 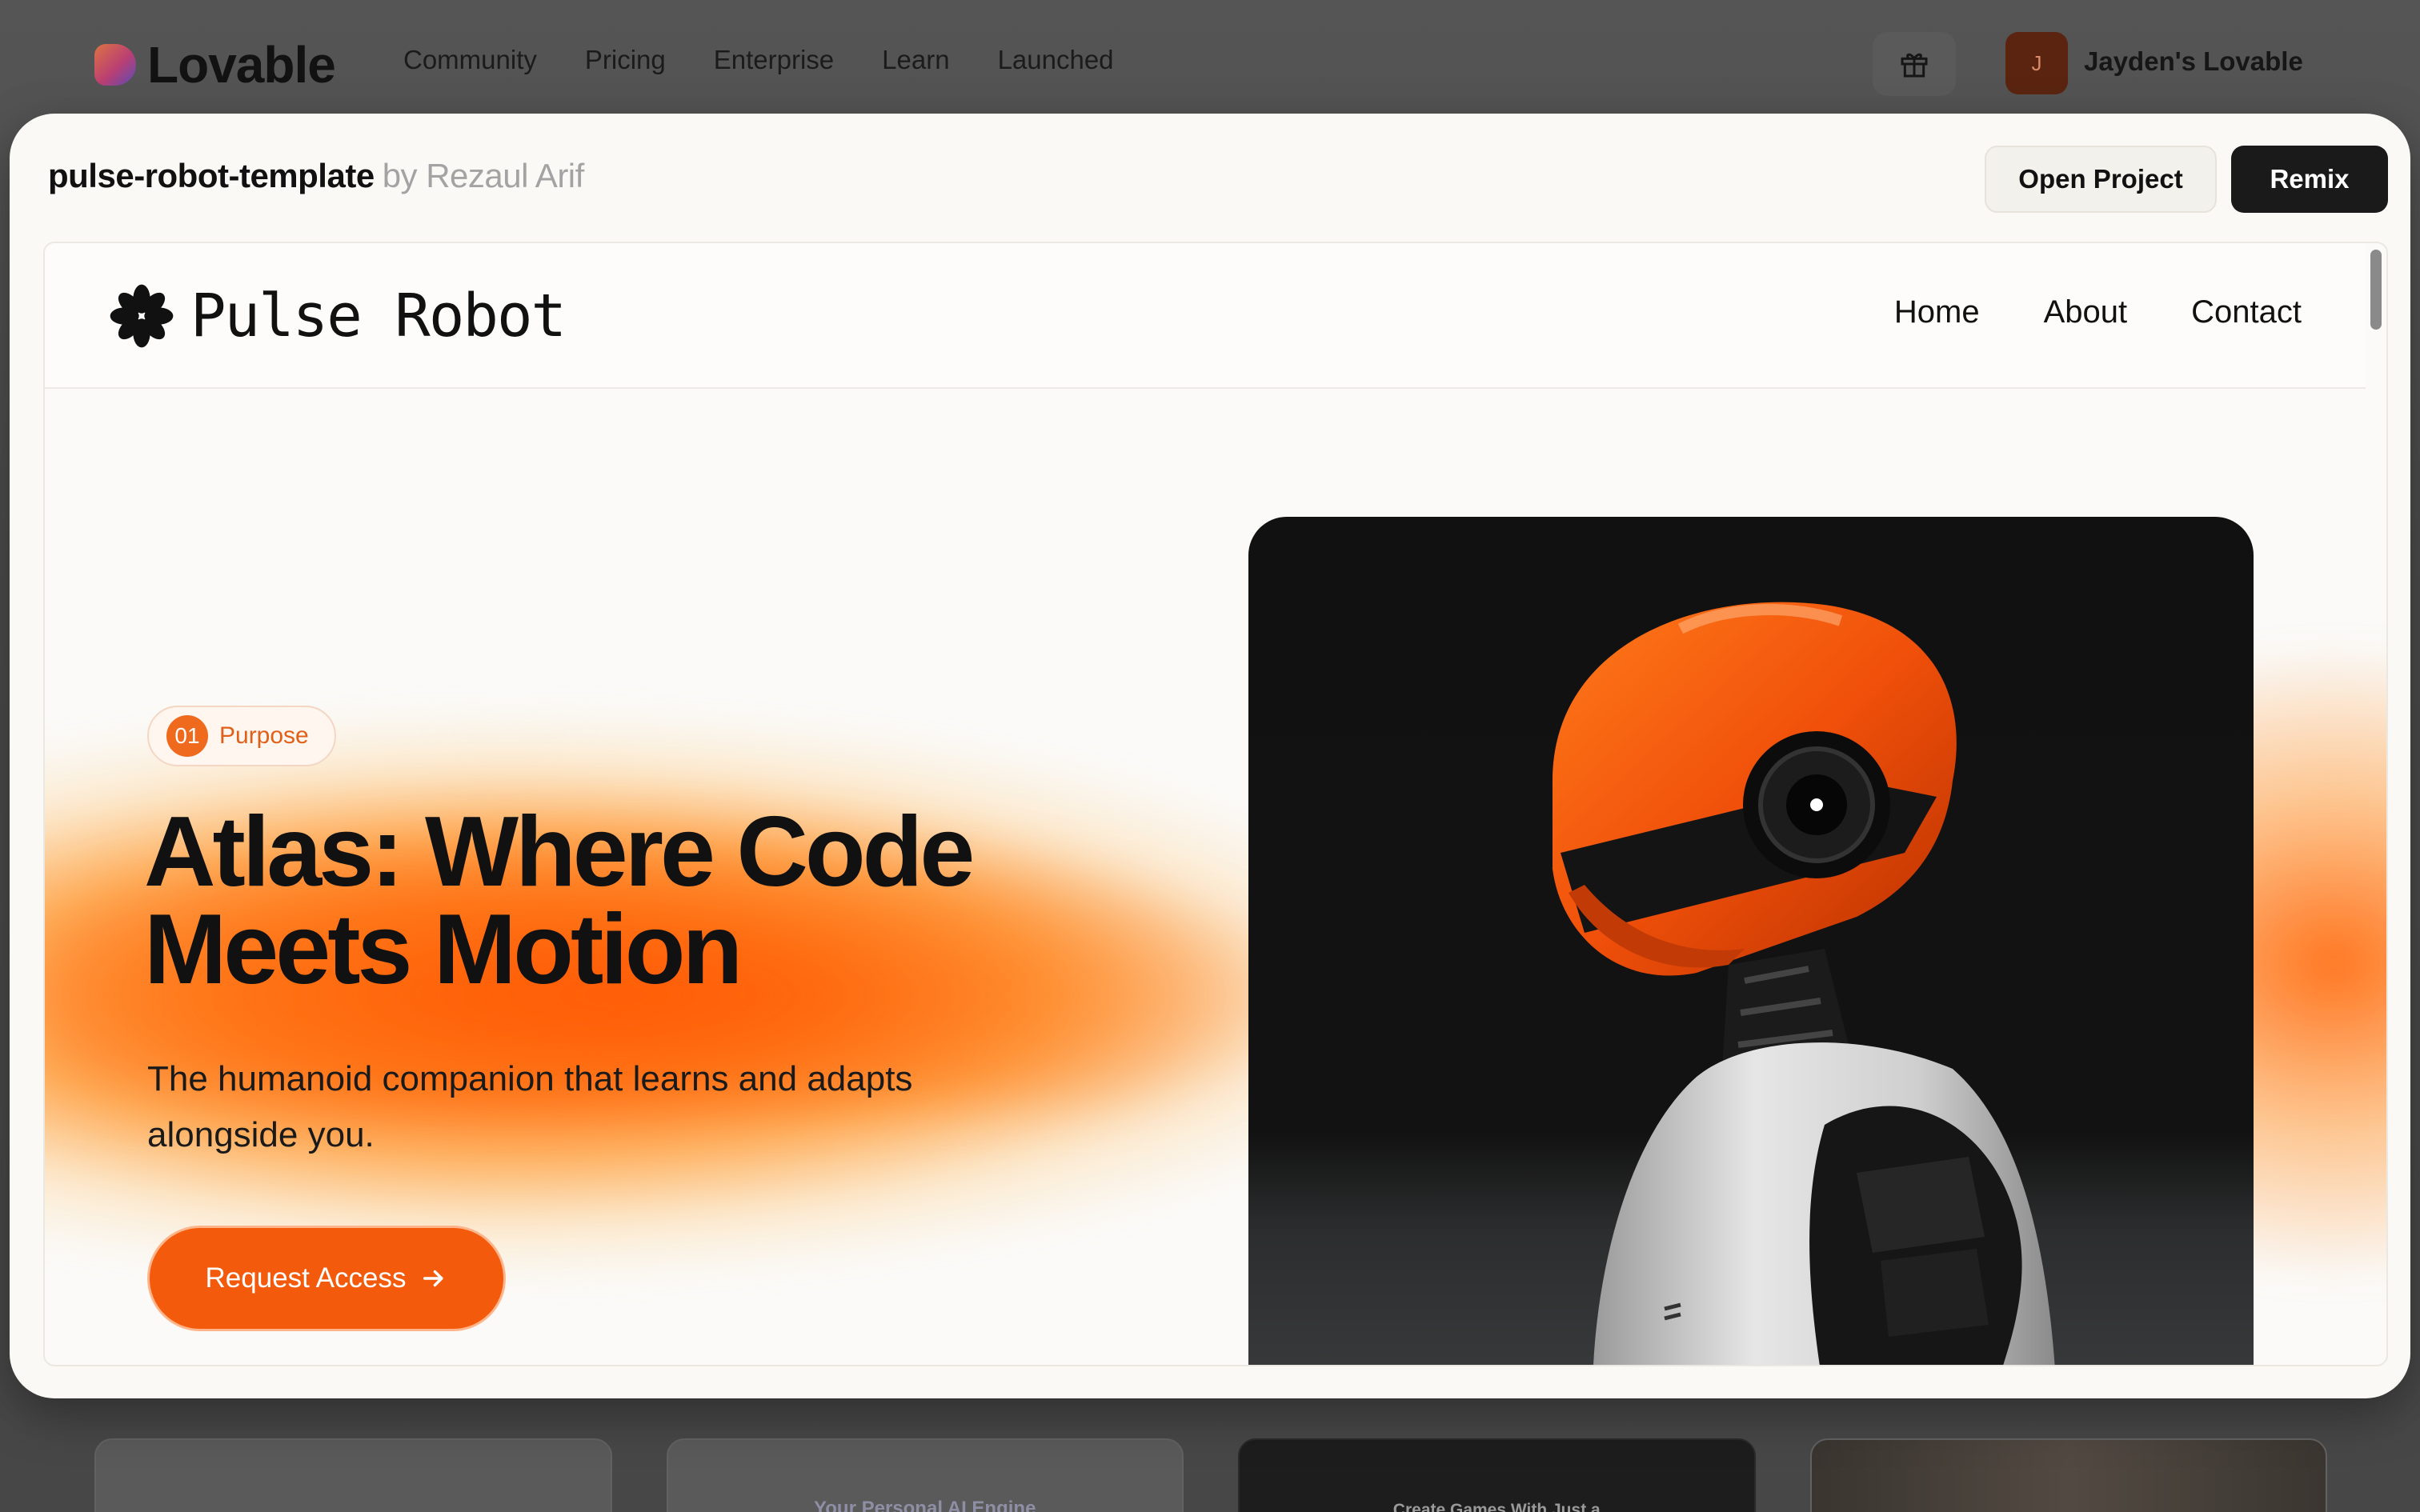 I want to click on remix-button: Remix, so click(x=2309, y=179).